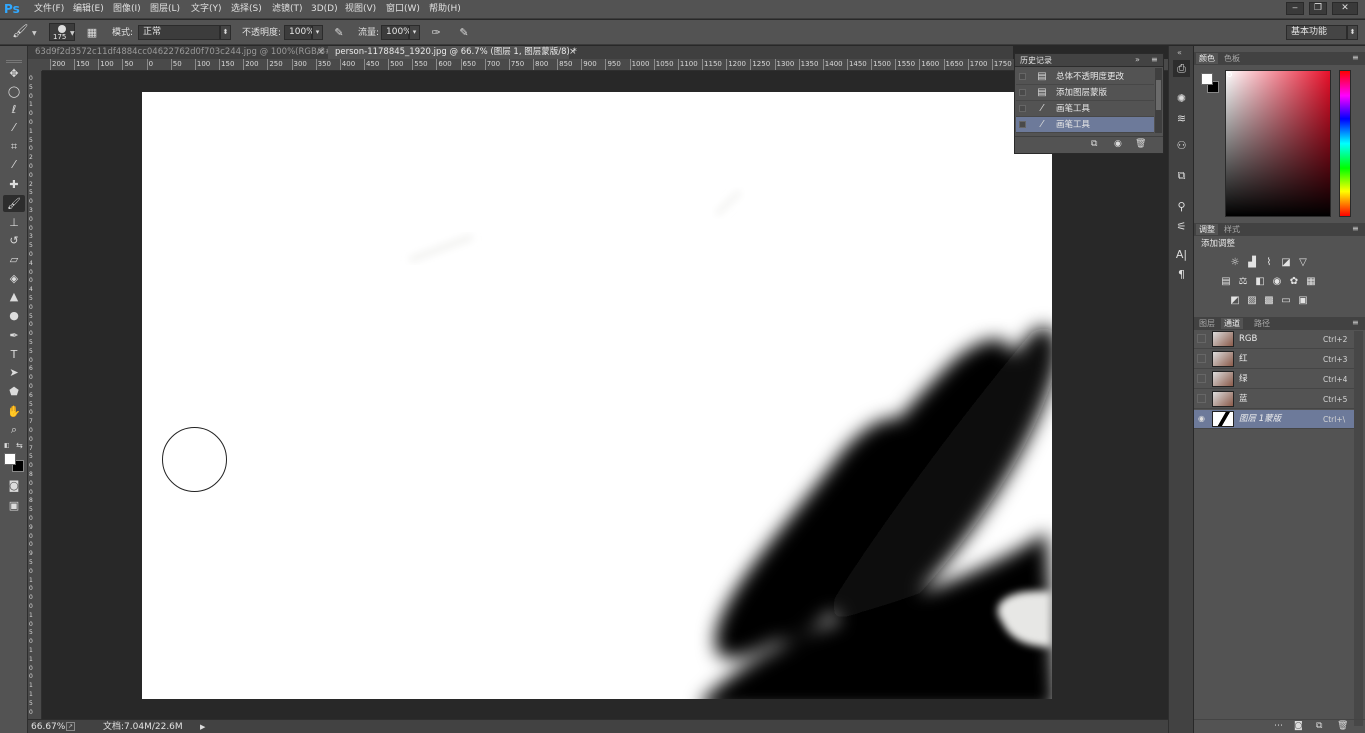  Describe the element at coordinates (1207, 229) in the screenshot. I see `tab-adjustments: 调整` at that location.